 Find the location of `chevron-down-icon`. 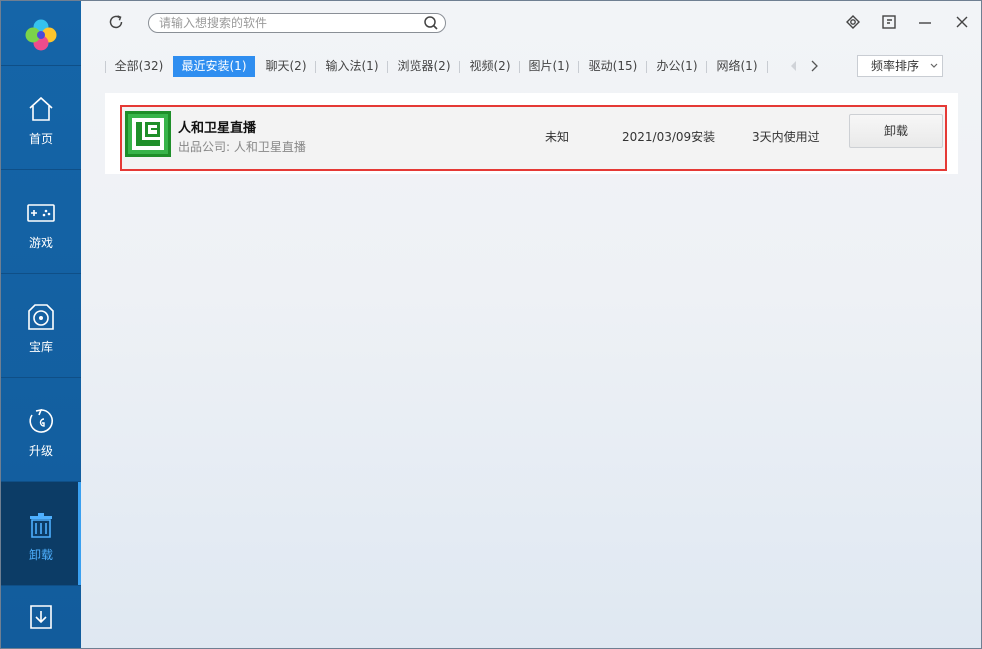

chevron-down-icon is located at coordinates (934, 65).